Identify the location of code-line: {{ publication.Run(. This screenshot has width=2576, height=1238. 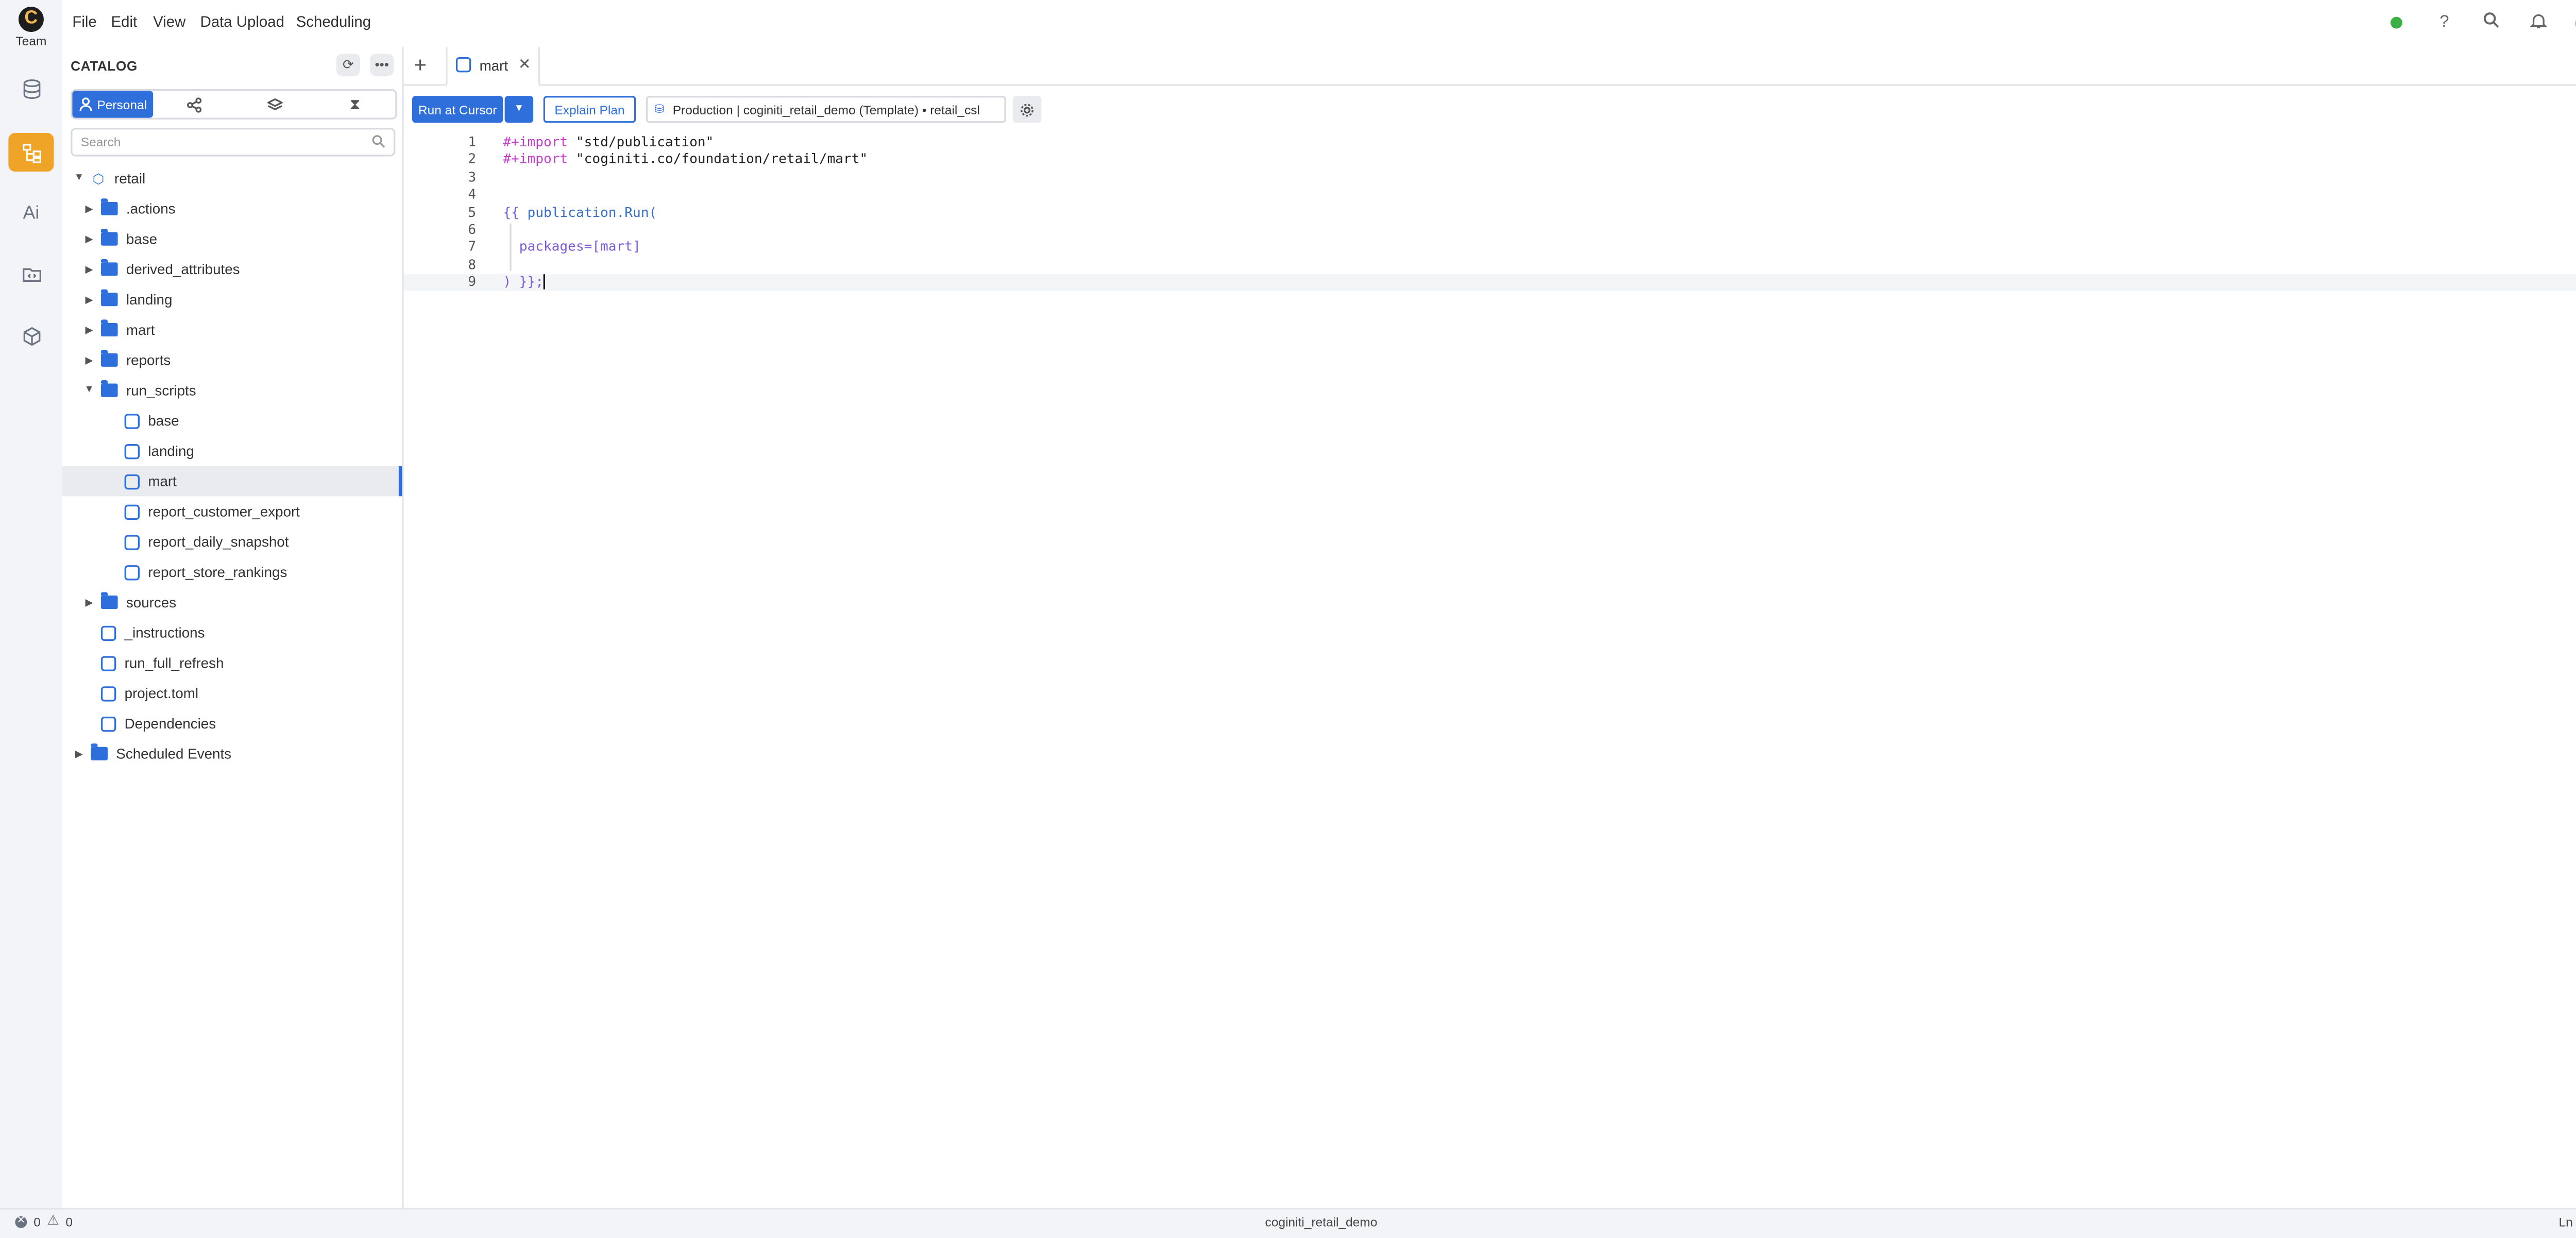
(685, 213).